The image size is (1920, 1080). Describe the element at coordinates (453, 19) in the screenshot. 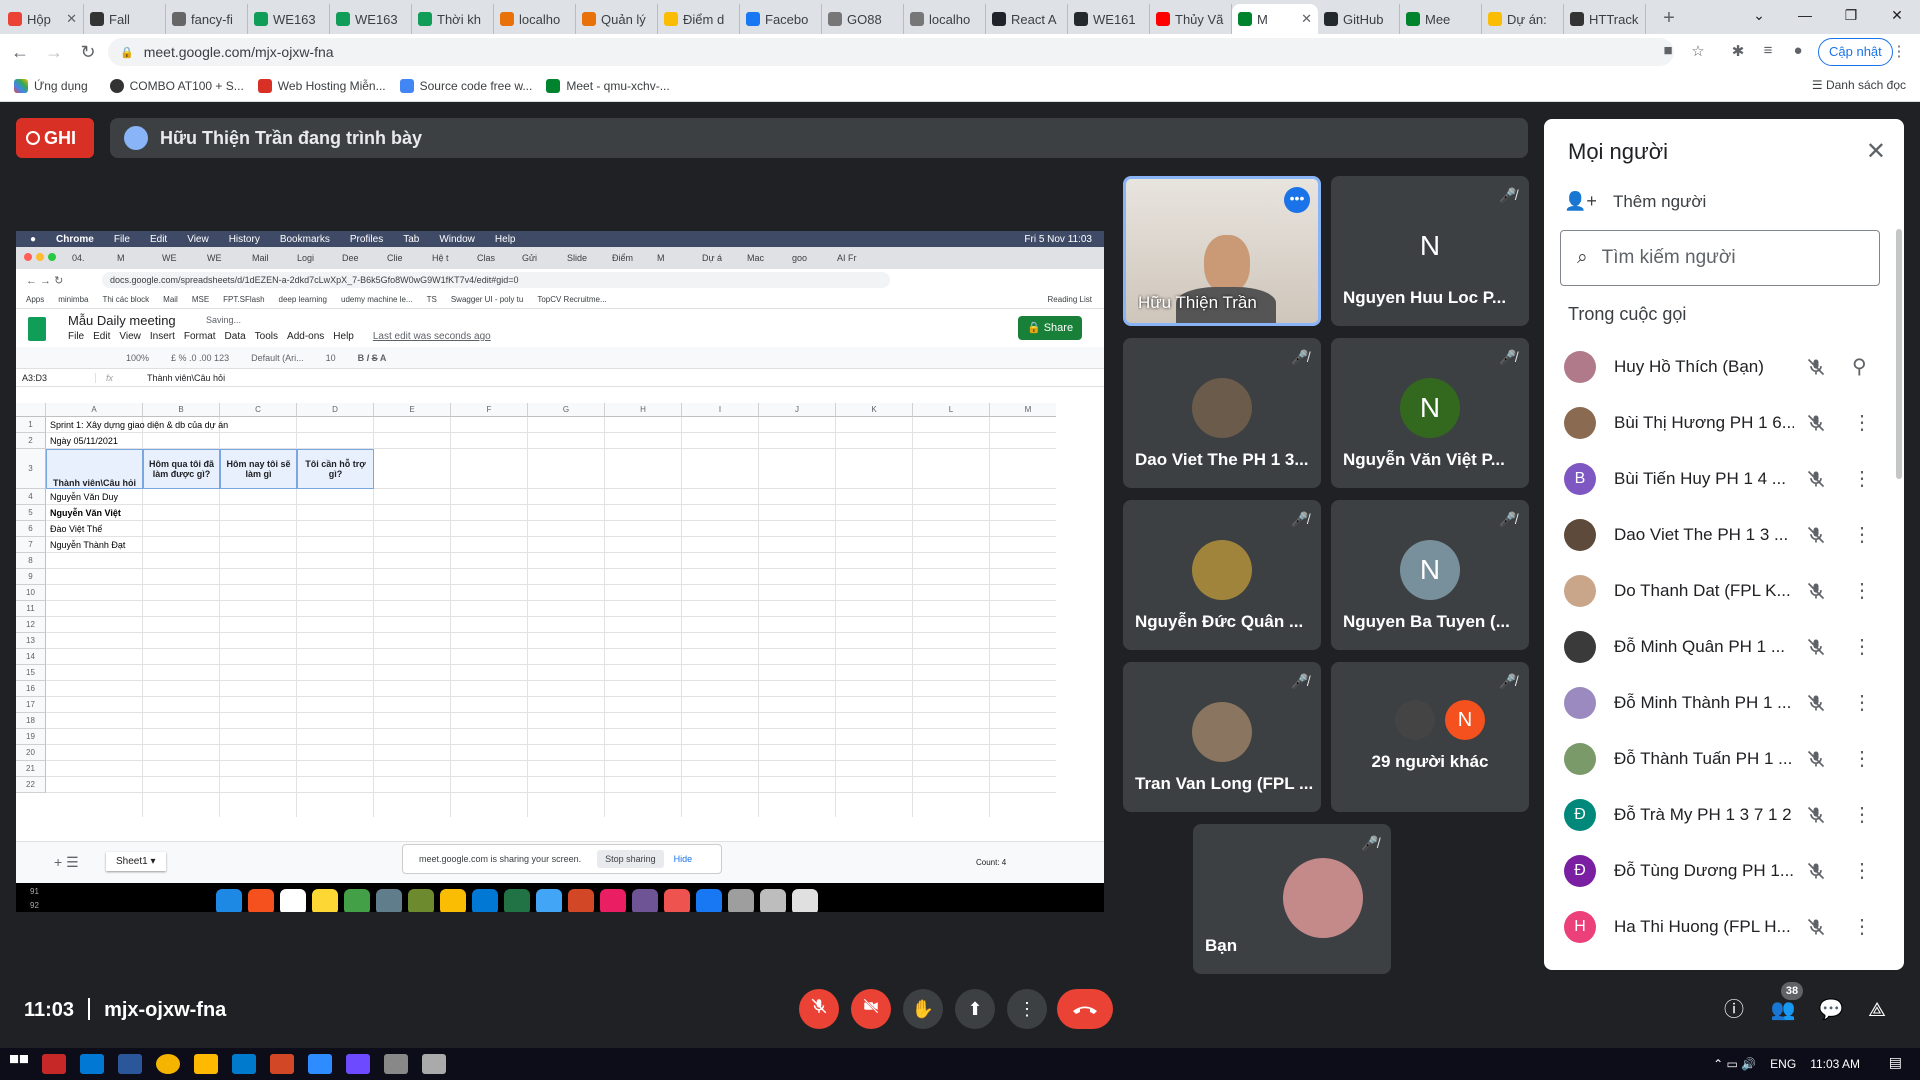

I see `browser-tab: Thời kh` at that location.